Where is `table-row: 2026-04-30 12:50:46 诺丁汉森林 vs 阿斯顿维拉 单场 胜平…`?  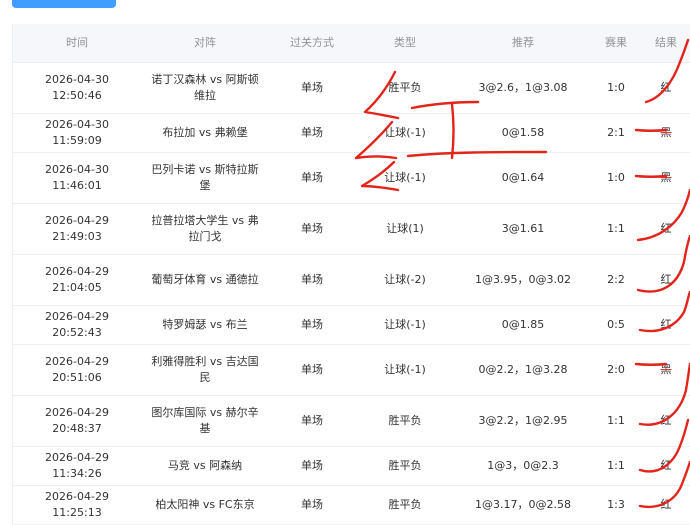 table-row: 2026-04-30 12:50:46 诺丁汉森林 vs 阿斯顿维拉 单场 胜平… is located at coordinates (351, 88).